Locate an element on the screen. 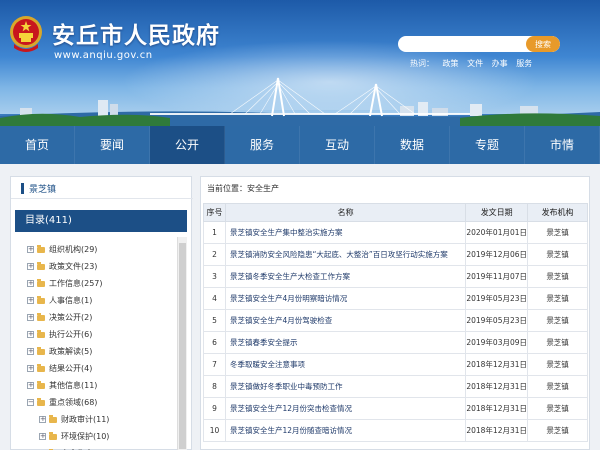 The height and width of the screenshot is (450, 600). scrollbar-thumb is located at coordinates (182, 346).